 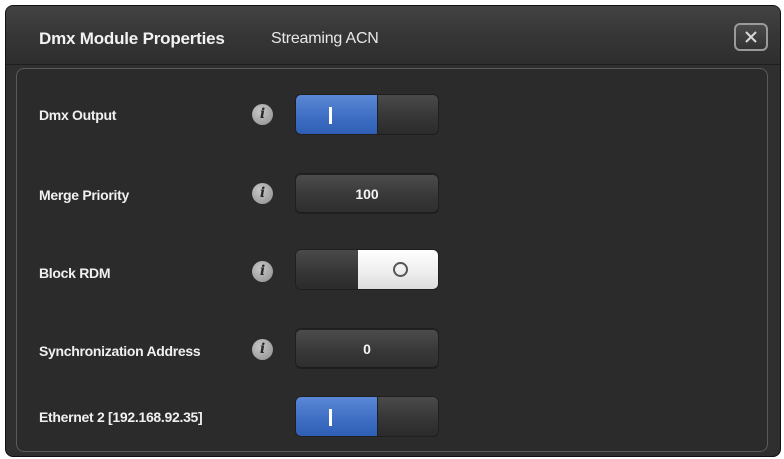 What do you see at coordinates (325, 38) in the screenshot?
I see `dialog-subtitle: Streaming ACN` at bounding box center [325, 38].